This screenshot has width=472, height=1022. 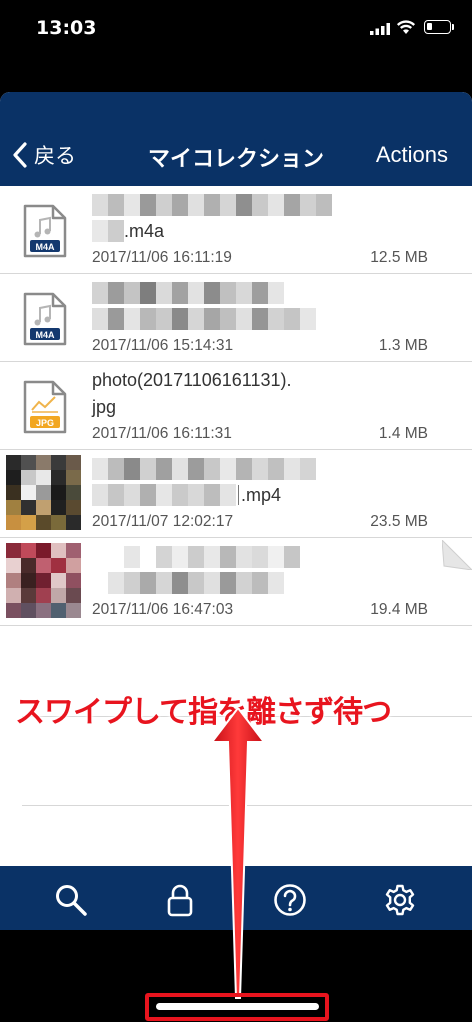 What do you see at coordinates (162, 433) in the screenshot?
I see `file-date: 2017/11/06 16:11:31` at bounding box center [162, 433].